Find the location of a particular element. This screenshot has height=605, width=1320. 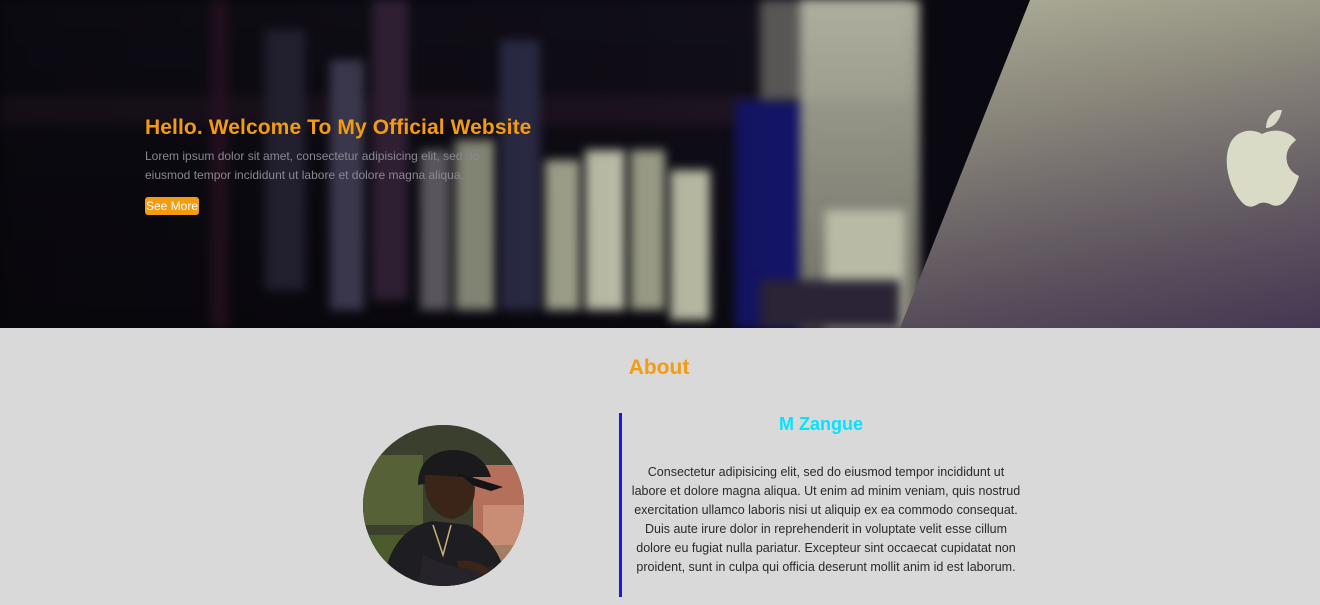

hero-title: Hello. Welcome To My Official Website is located at coordinates (338, 127).